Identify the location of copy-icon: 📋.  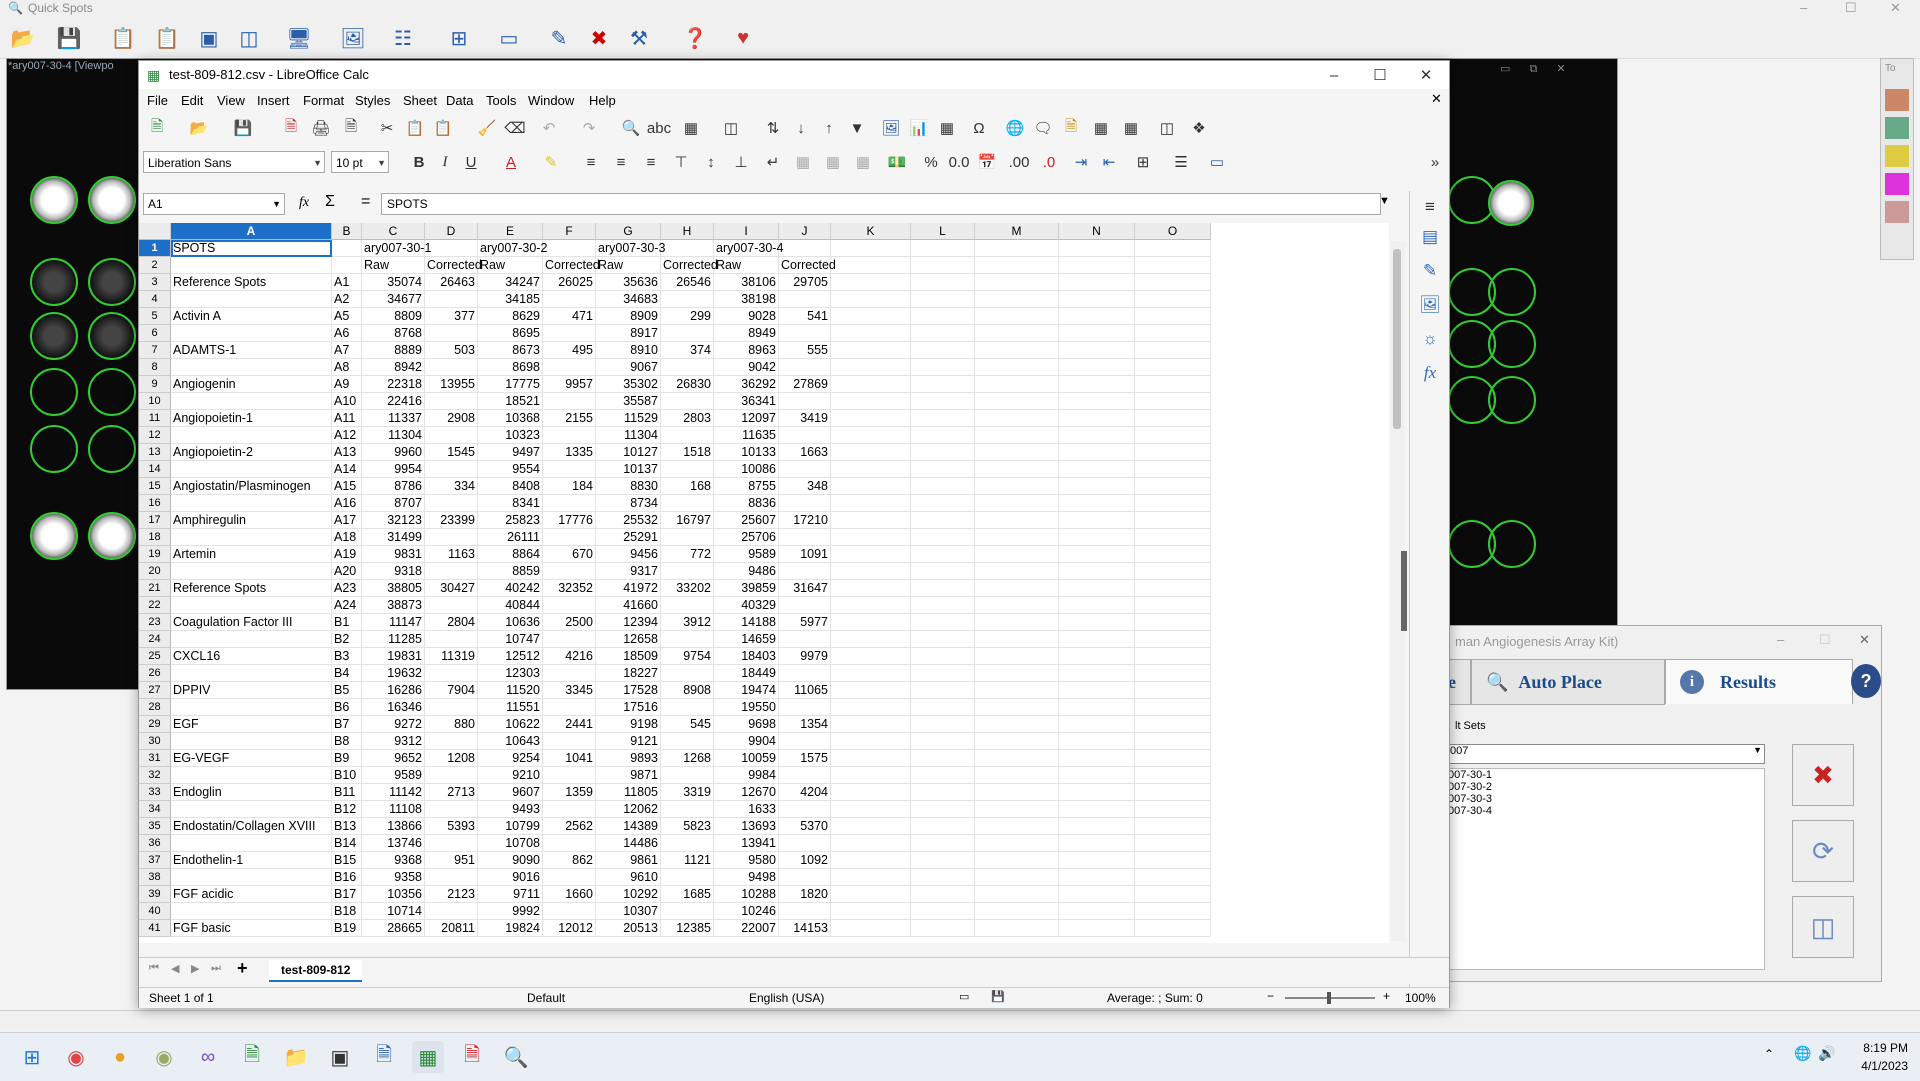
(415, 128).